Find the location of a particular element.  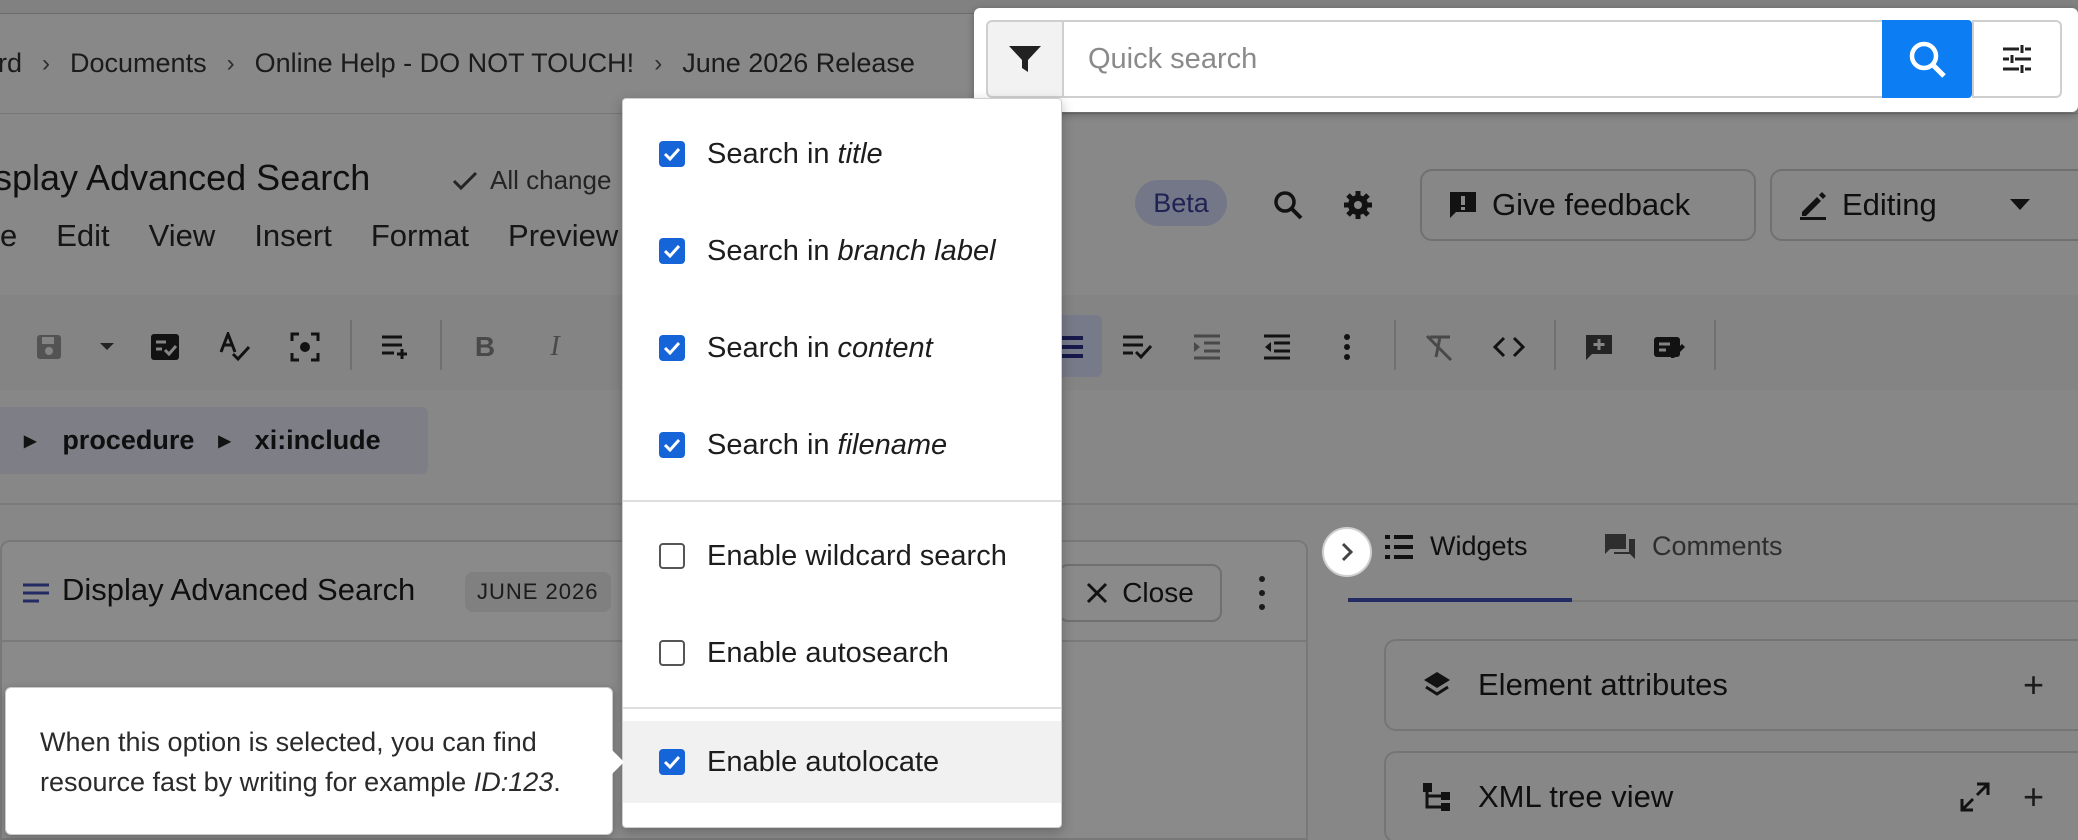

quick-search-bar is located at coordinates (1526, 60).